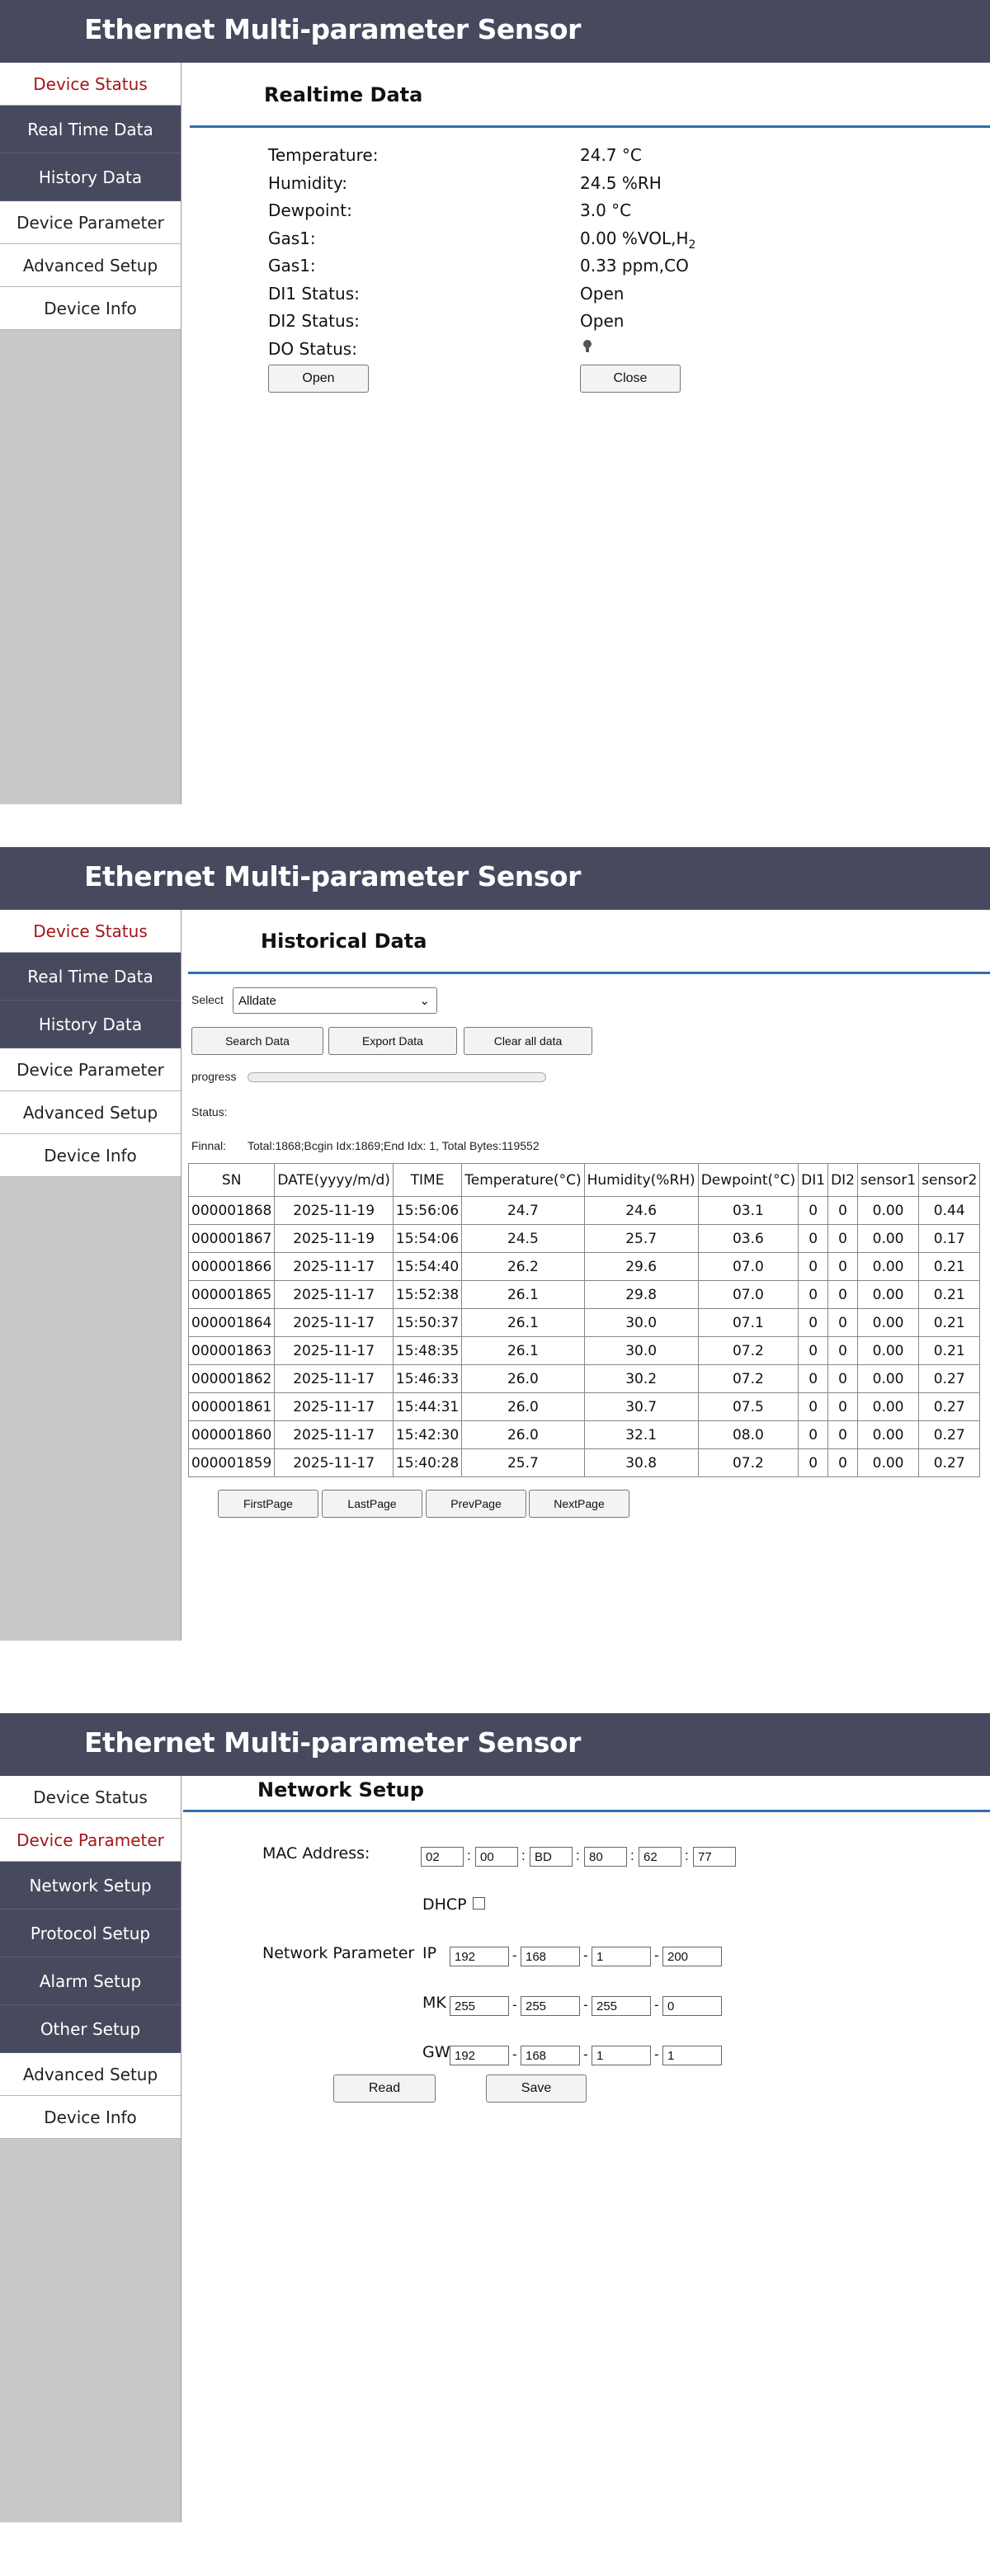 This screenshot has width=990, height=2576. Describe the element at coordinates (90, 1981) in the screenshot. I see `nav-alarm-setup: Alarm Setup` at that location.